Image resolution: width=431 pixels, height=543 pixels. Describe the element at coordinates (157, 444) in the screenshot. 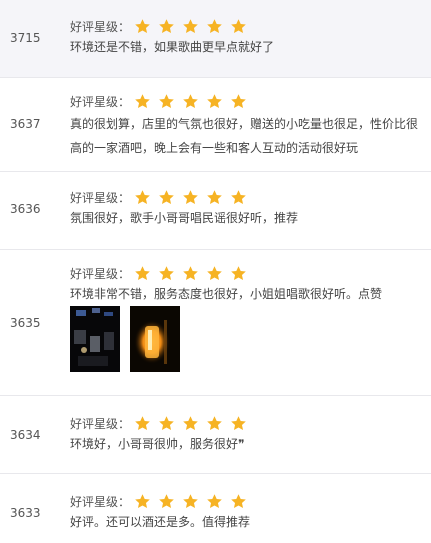

I see `review-text: 环境好，小哥哥很帅，服务很好❞` at that location.